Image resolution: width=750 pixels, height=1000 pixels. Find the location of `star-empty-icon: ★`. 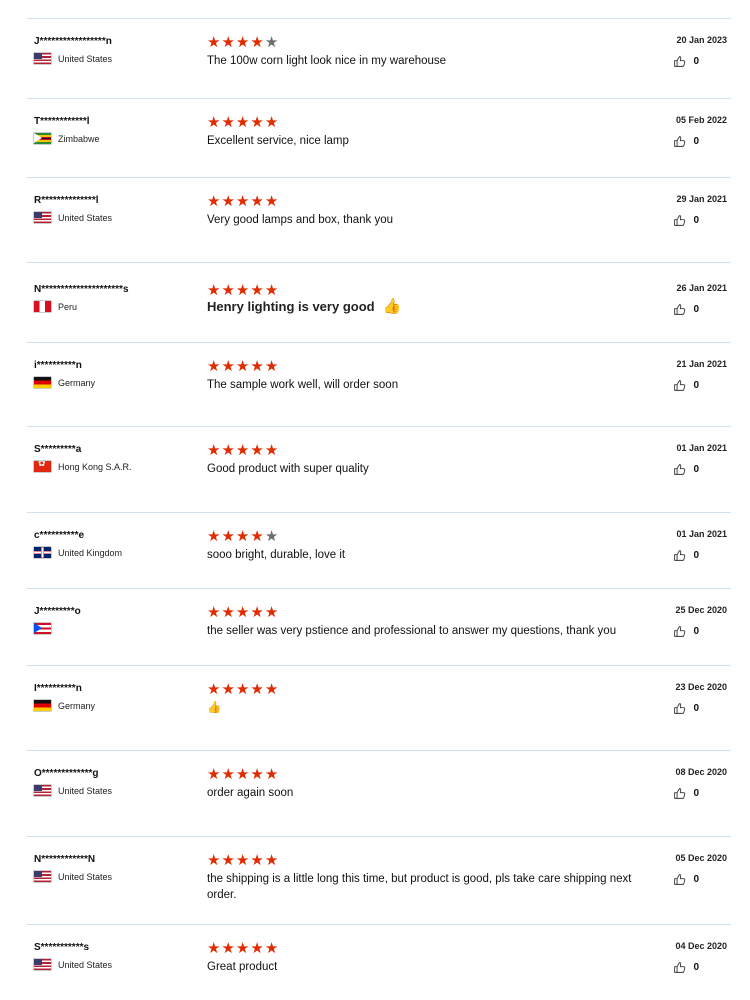

star-empty-icon: ★ is located at coordinates (271, 536).